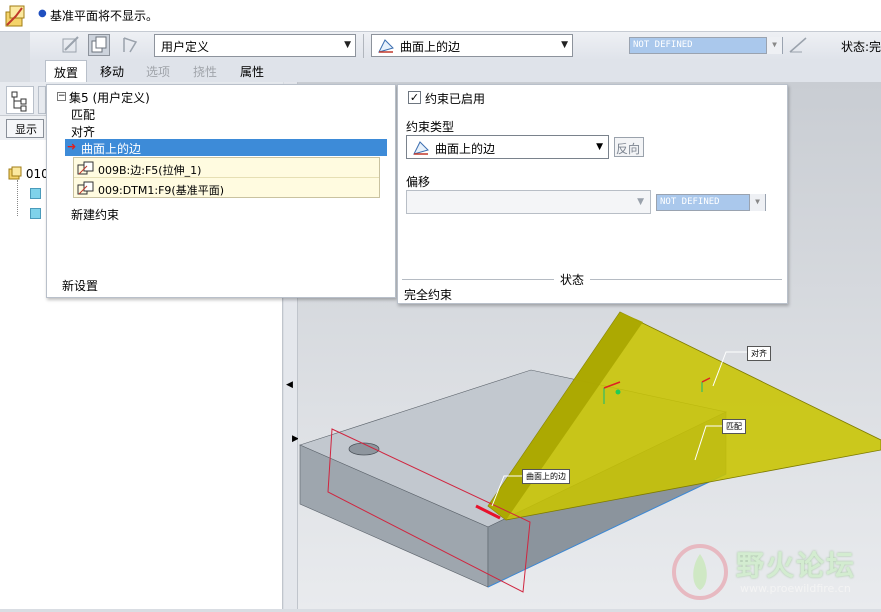  I want to click on match-annotation: 匹配, so click(734, 426).